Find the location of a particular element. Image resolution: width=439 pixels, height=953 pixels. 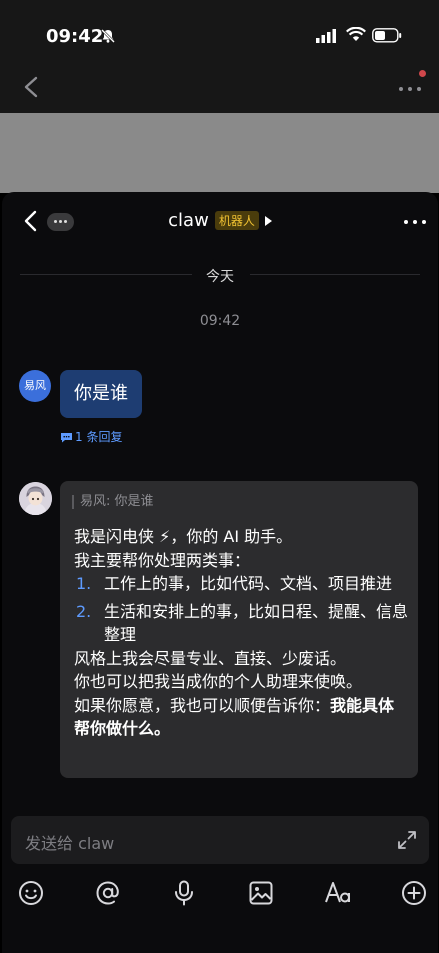

message-timestamp: 09:42 is located at coordinates (220, 321).